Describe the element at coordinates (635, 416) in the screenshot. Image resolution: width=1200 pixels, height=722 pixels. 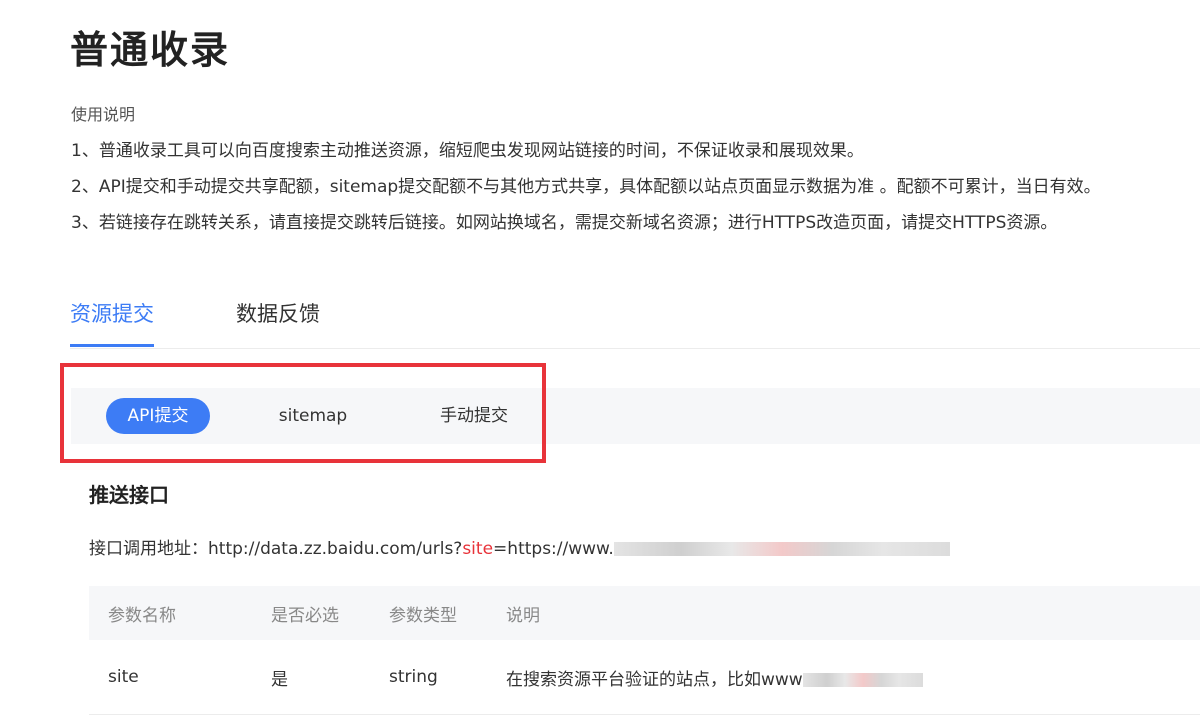
I see `submit-method-bar: API提交 sitemap 手动提交` at that location.